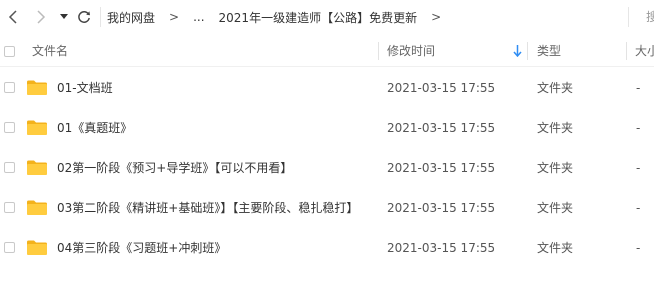 The height and width of the screenshot is (282, 654). I want to click on file-name: 01《真题班》, so click(94, 128).